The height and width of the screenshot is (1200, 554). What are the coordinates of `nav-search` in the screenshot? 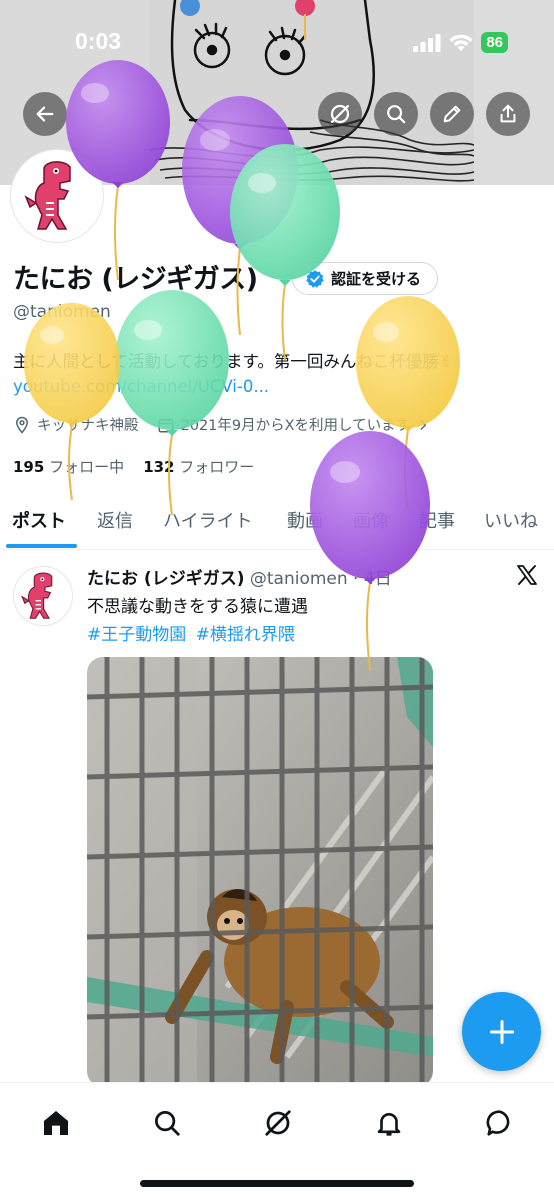 It's located at (167, 1123).